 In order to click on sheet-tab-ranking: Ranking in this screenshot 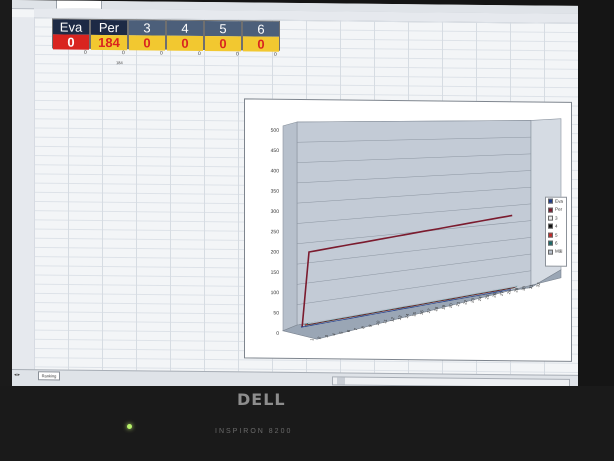, I will do `click(49, 376)`.